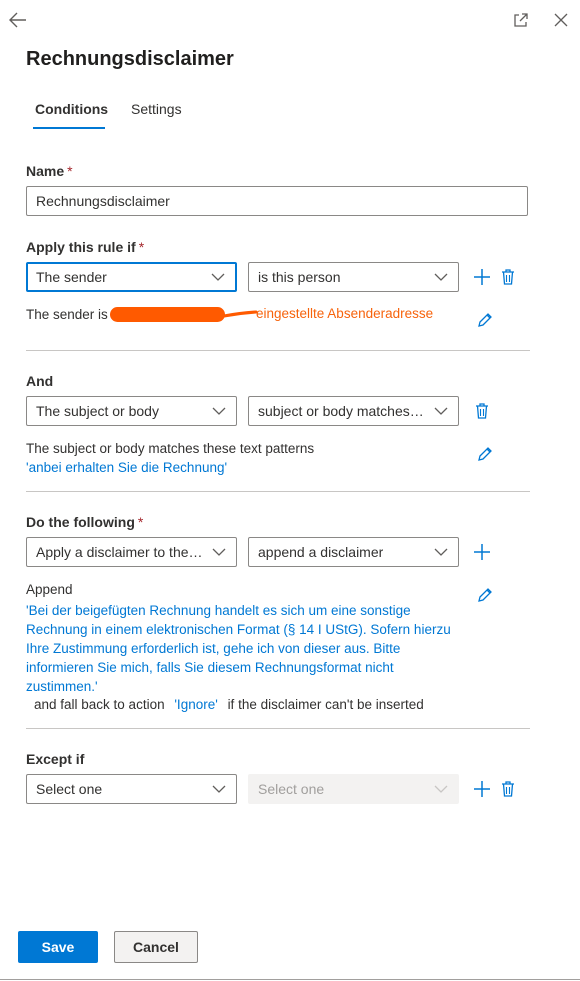 The height and width of the screenshot is (981, 580). I want to click on do-following-label: Do the following *, so click(84, 522).